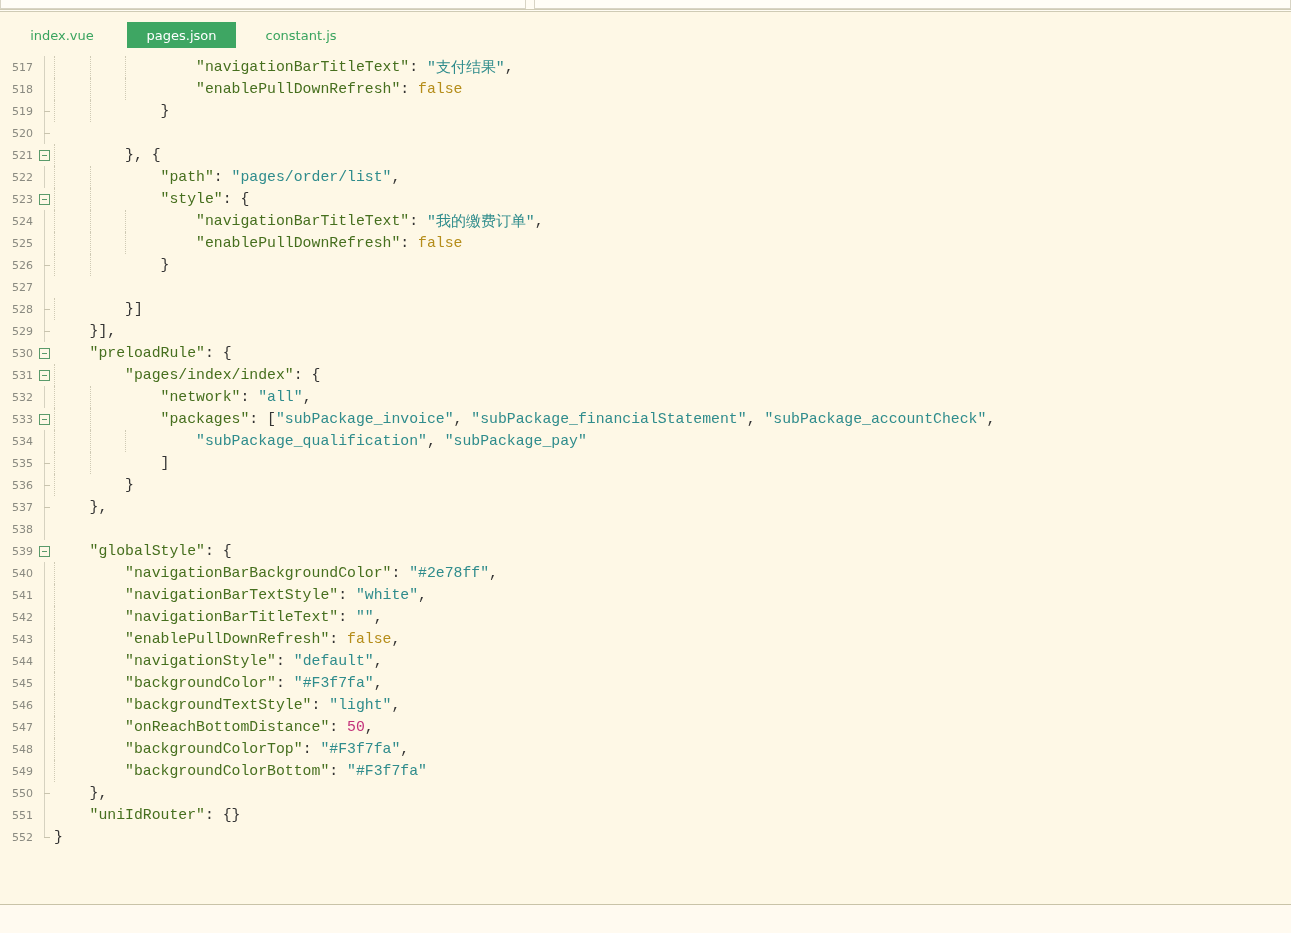 The height and width of the screenshot is (933, 1291). What do you see at coordinates (449, 573) in the screenshot?
I see `json-string: "#2e78ff"` at bounding box center [449, 573].